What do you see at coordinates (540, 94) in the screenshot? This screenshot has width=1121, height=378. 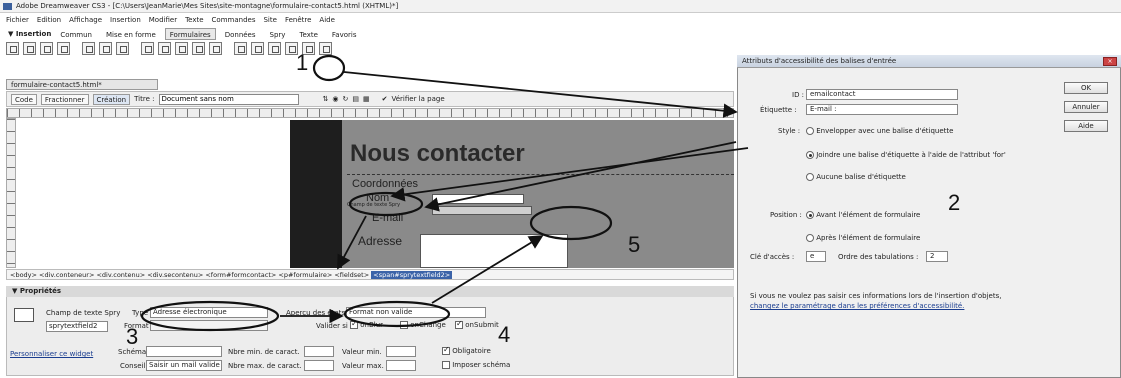 I see `arrow-1-to-dialog` at bounding box center [540, 94].